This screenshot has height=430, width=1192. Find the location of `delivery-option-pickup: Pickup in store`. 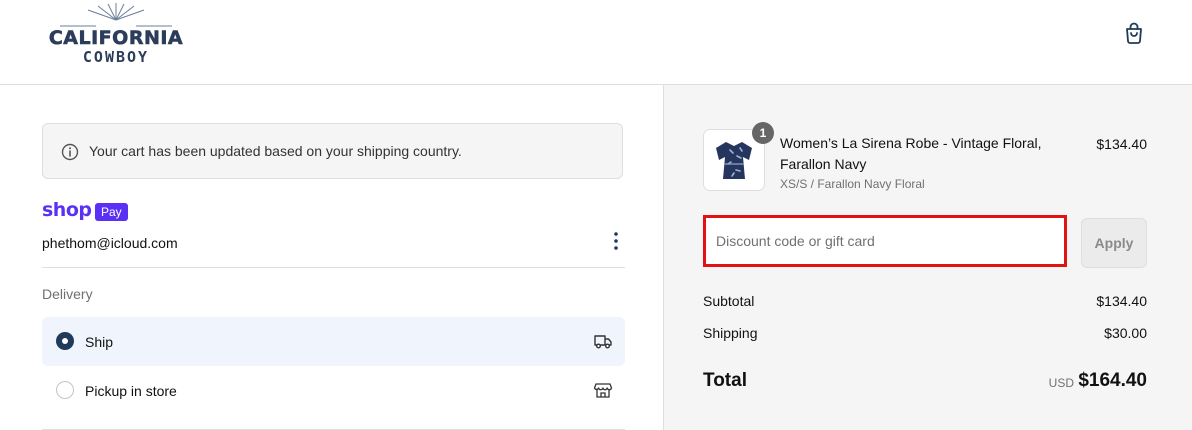

delivery-option-pickup: Pickup in store is located at coordinates (333, 390).